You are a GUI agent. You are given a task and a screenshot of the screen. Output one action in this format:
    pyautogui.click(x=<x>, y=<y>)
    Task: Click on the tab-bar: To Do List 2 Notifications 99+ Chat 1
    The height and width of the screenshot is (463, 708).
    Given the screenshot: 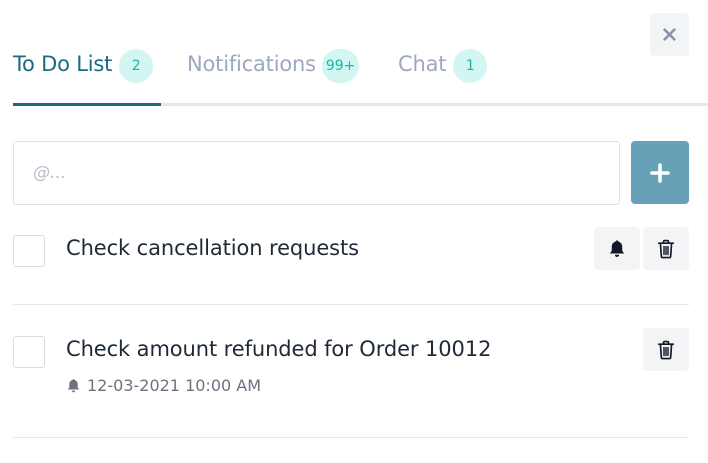 What is the action you would take?
    pyautogui.click(x=360, y=75)
    